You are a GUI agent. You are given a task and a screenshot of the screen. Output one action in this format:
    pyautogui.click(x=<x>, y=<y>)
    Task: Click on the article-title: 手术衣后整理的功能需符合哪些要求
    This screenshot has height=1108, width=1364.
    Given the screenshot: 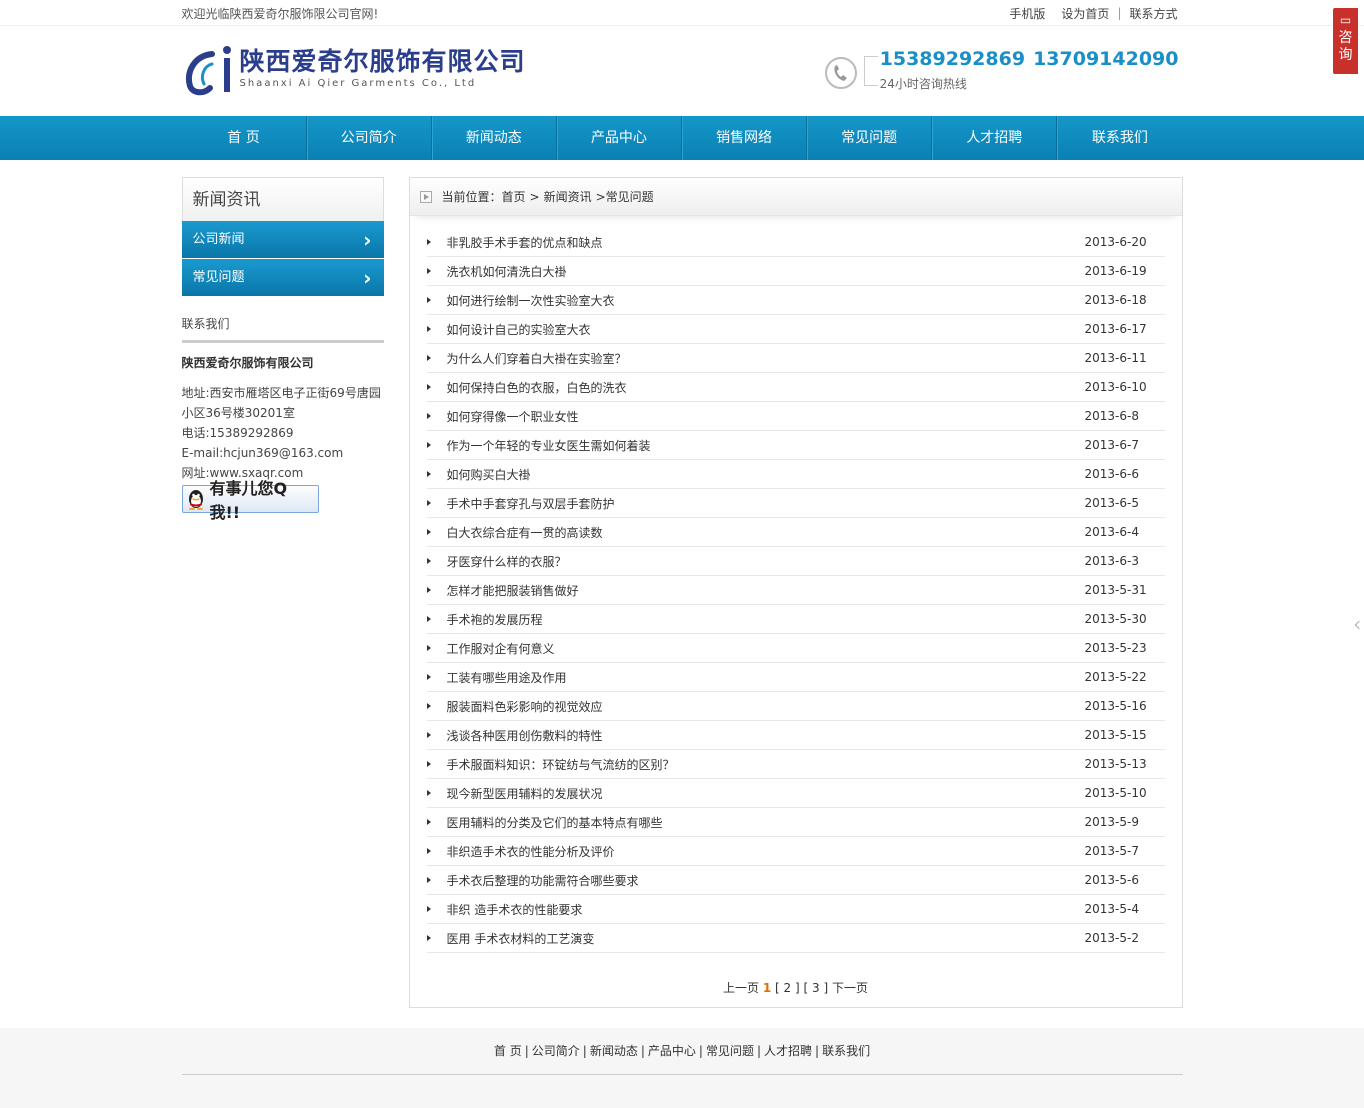 What is the action you would take?
    pyautogui.click(x=766, y=880)
    